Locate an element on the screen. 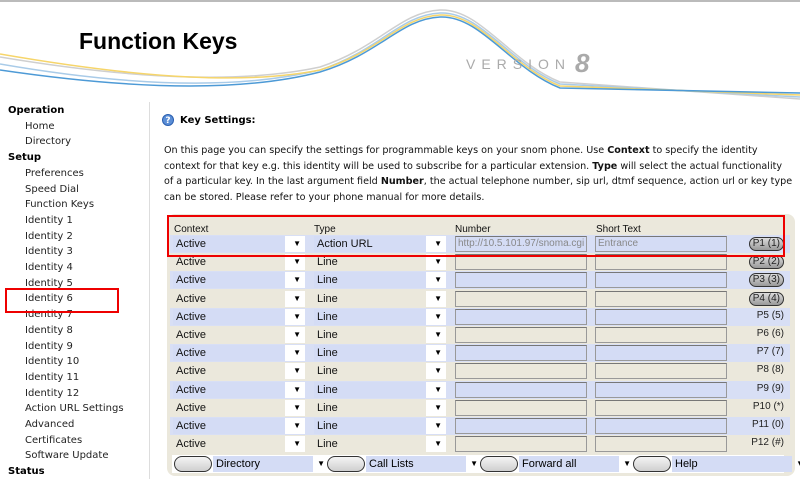  sidebar-item-identity-9: Identity 9 is located at coordinates (49, 346).